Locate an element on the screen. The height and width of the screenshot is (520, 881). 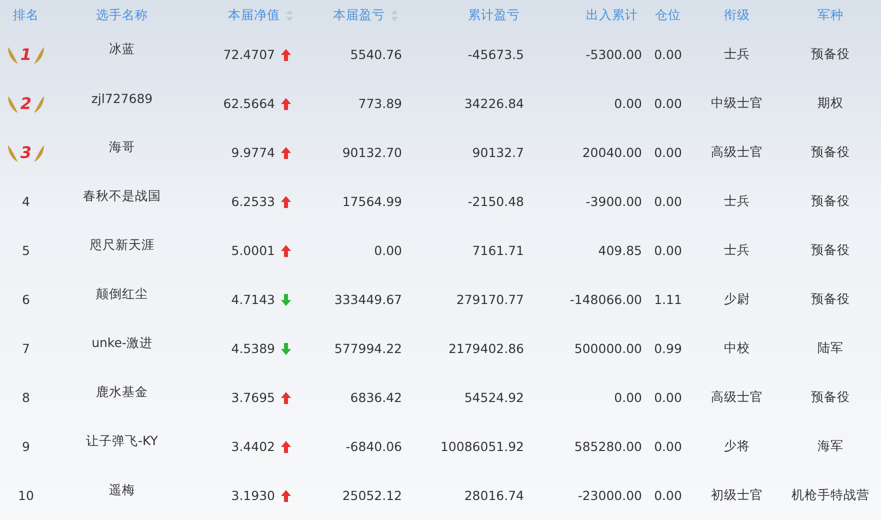
profit-value: -6840.06 is located at coordinates (374, 446).